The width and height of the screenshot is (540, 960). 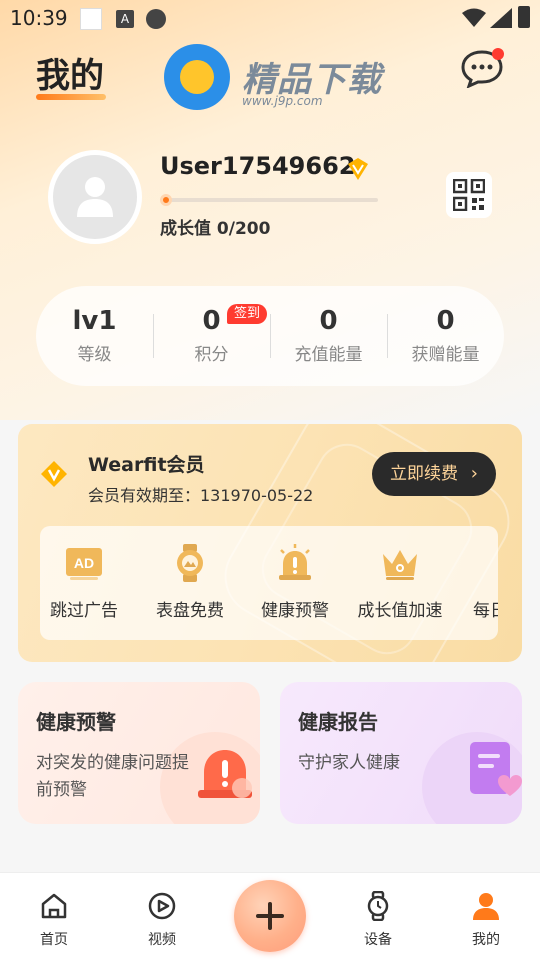 I want to click on stat-value: lv1, so click(x=94, y=321).